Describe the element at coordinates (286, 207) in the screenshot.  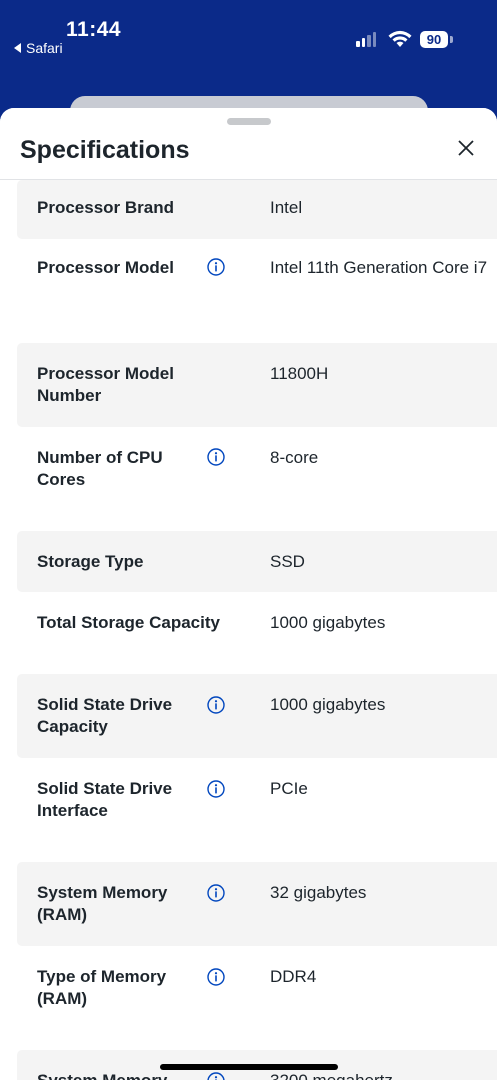
I see `spec-value: Intel` at that location.